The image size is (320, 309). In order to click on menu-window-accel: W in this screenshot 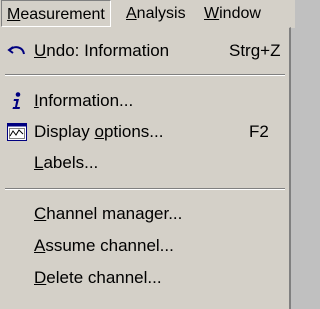, I will do `click(212, 13)`.